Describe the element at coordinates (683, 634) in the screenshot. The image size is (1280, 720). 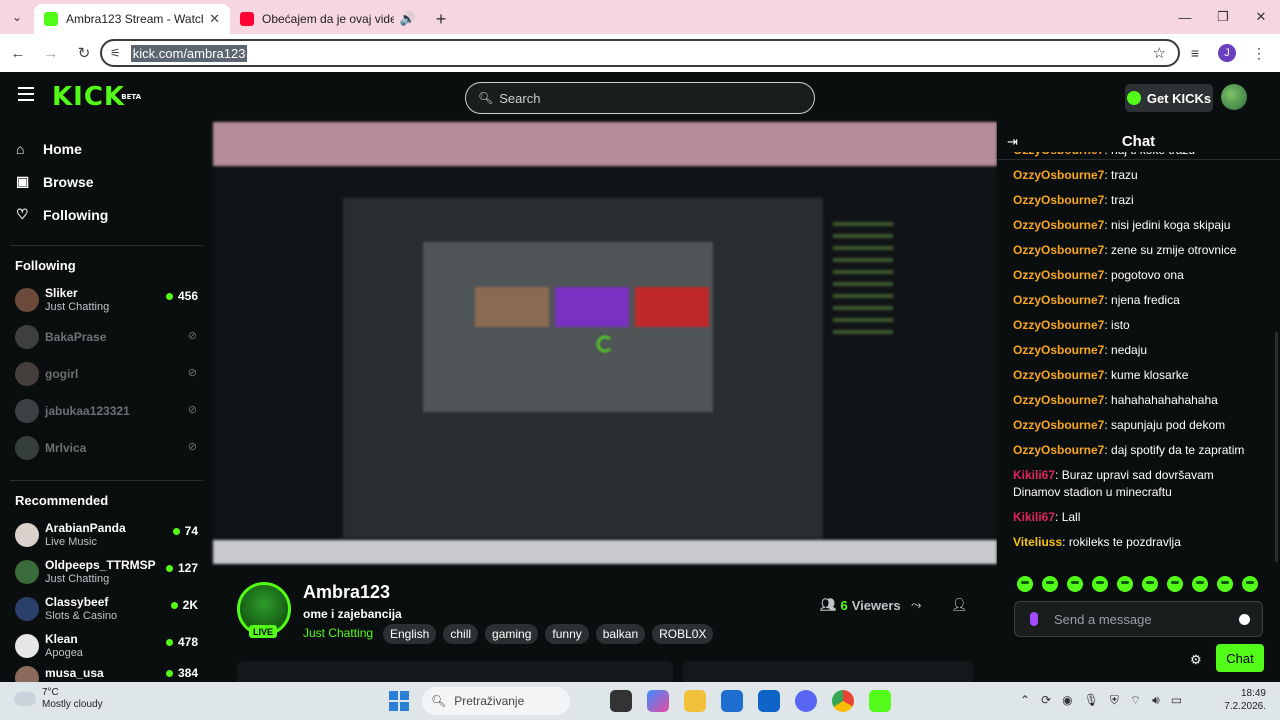
I see `tag: ROBL0X` at that location.